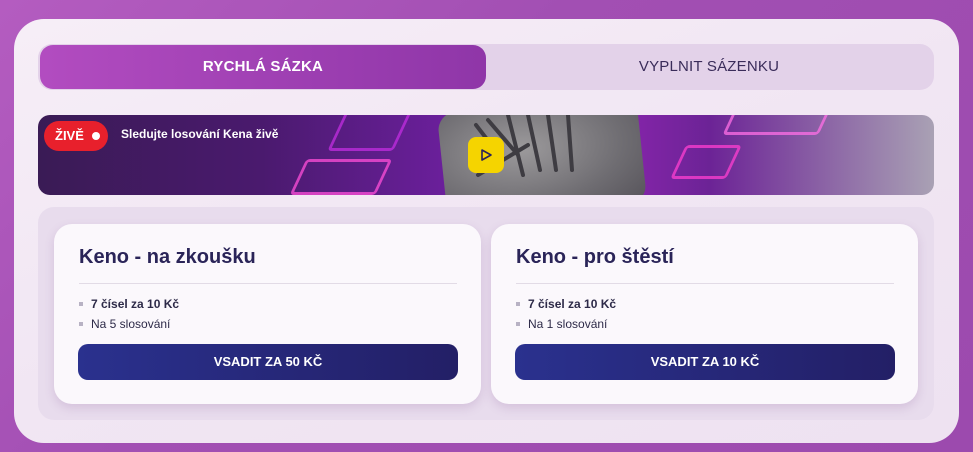  What do you see at coordinates (95, 136) in the screenshot?
I see `live-dot-icon` at bounding box center [95, 136].